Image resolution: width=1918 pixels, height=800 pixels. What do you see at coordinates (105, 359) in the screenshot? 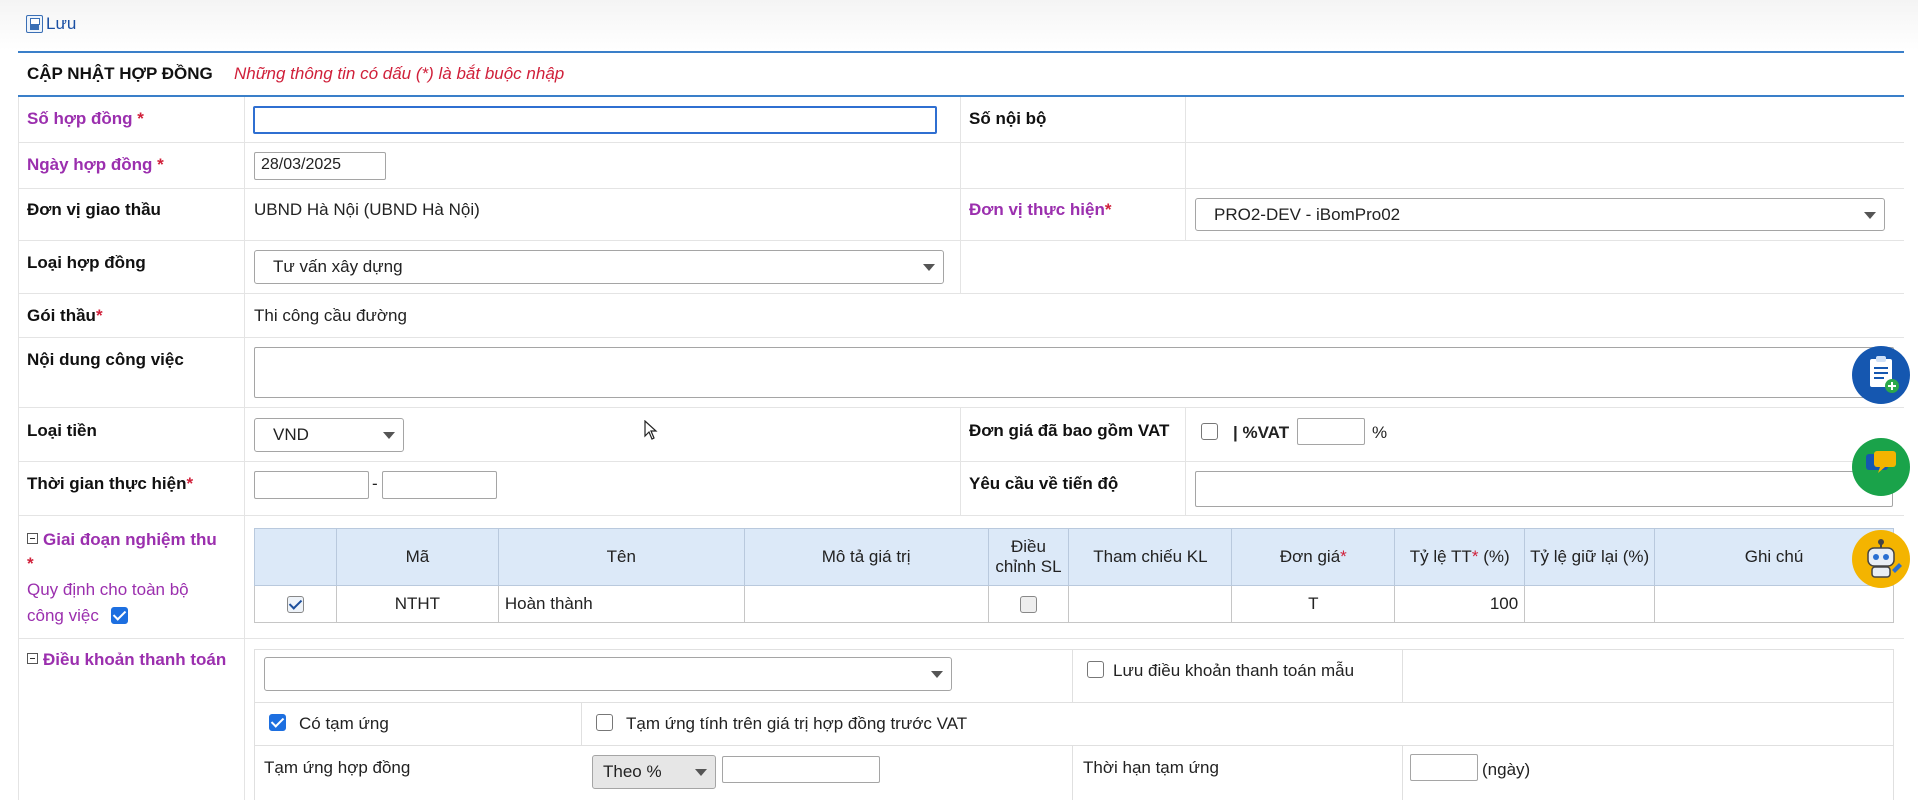
I see `noi-dung-label: Nội dung công việc` at bounding box center [105, 359].